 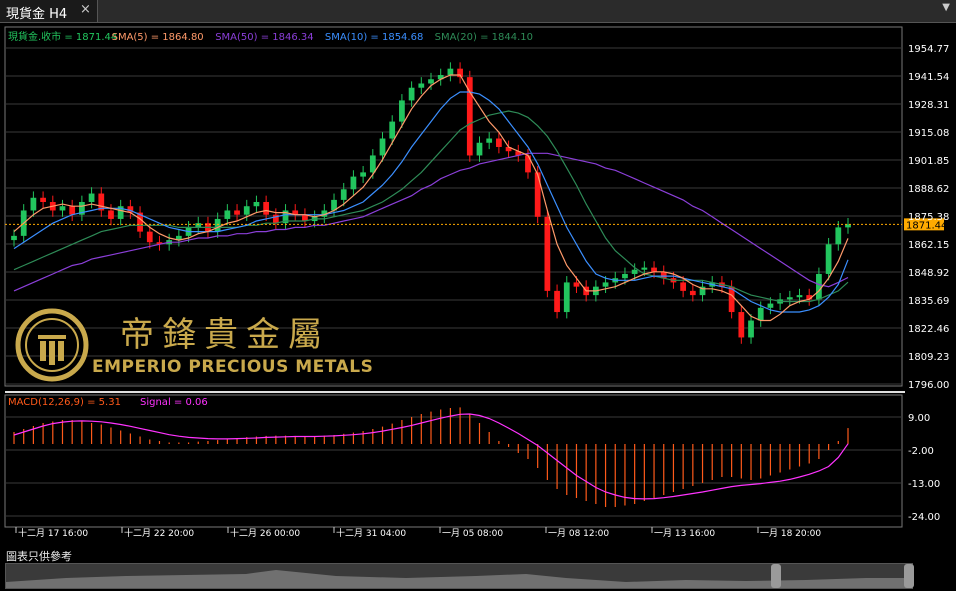 What do you see at coordinates (928, 301) in the screenshot?
I see `y-tick-label: 1835.69` at bounding box center [928, 301].